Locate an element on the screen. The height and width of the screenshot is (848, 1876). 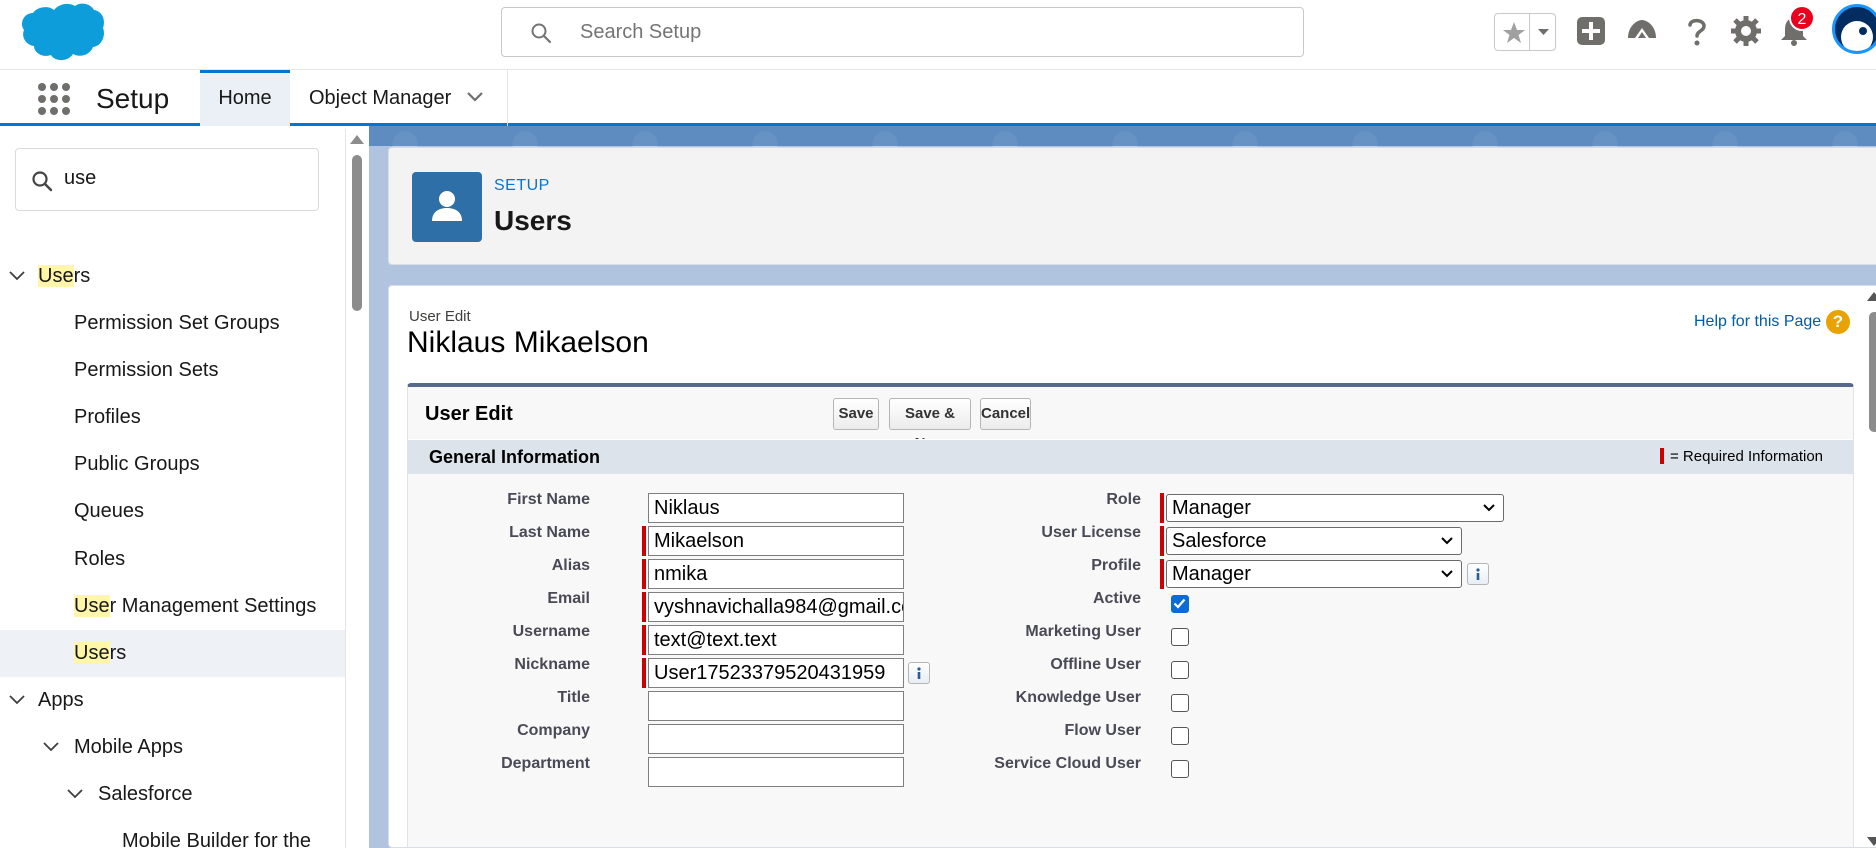
sidebar-item-public-groups: Public Groups is located at coordinates (172, 464).